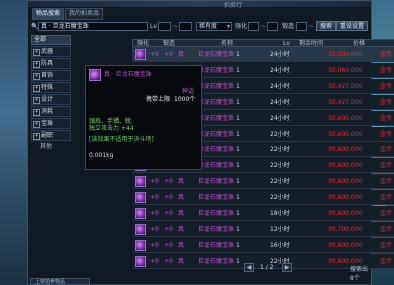 Image resolution: width=394 pixels, height=285 pixels. Describe the element at coordinates (345, 229) in the screenshot. I see `cell-price: 30,700,000` at that location.